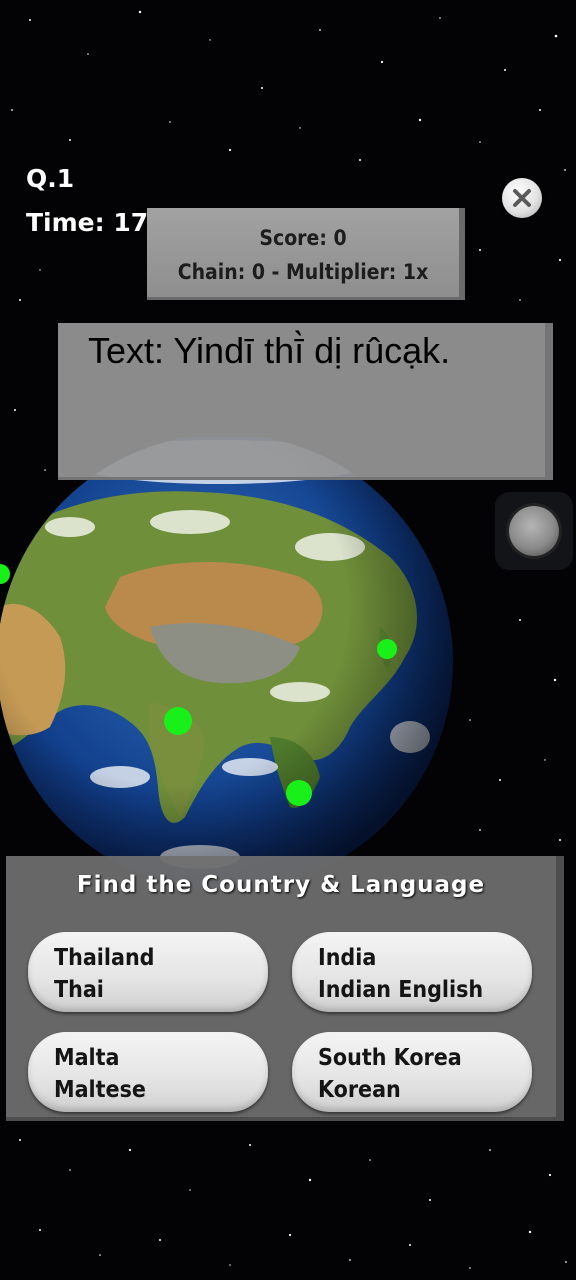  I want to click on hint-knob-icon, so click(534, 531).